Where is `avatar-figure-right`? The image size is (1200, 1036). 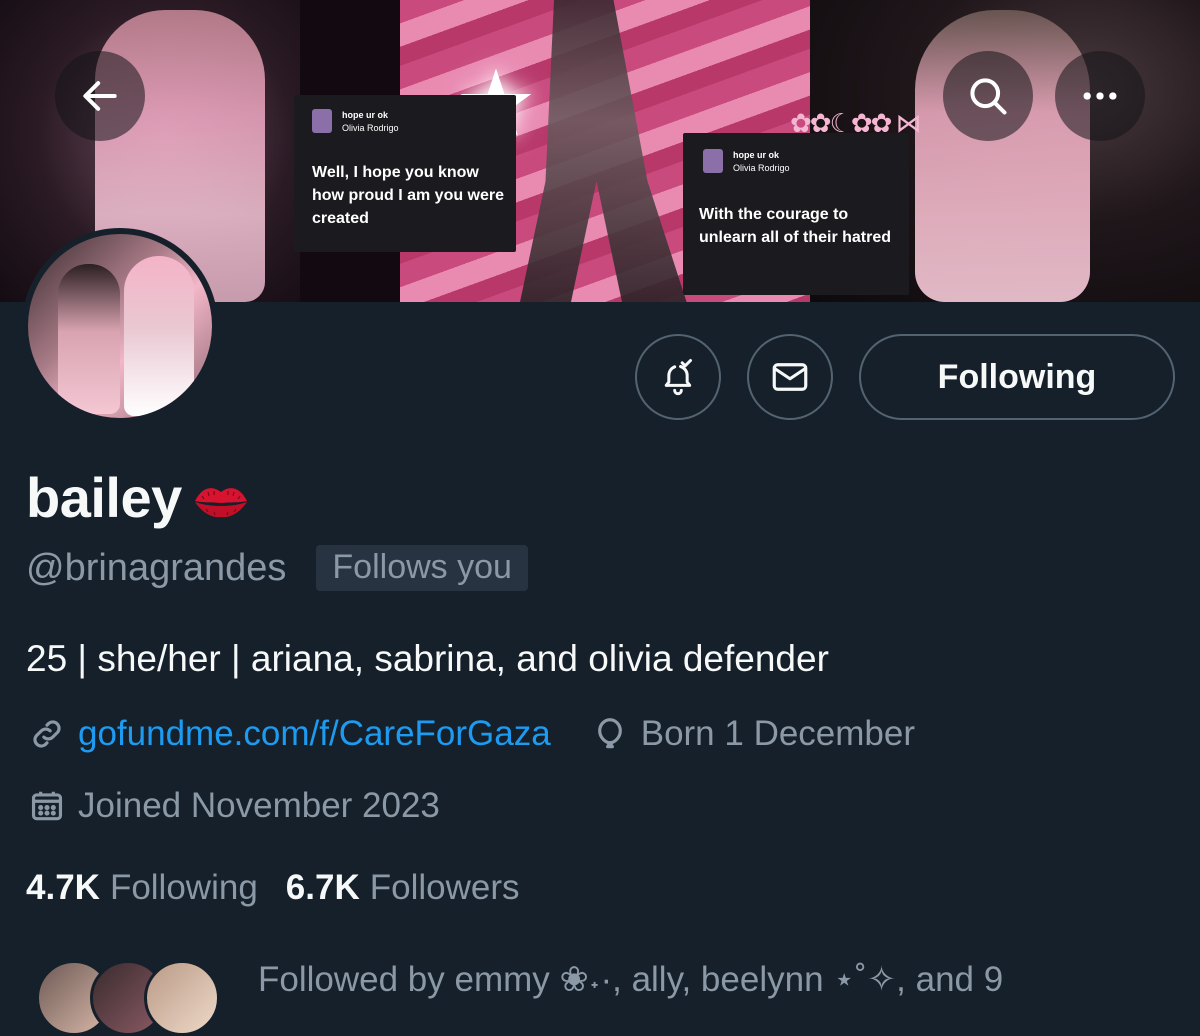 avatar-figure-right is located at coordinates (159, 336).